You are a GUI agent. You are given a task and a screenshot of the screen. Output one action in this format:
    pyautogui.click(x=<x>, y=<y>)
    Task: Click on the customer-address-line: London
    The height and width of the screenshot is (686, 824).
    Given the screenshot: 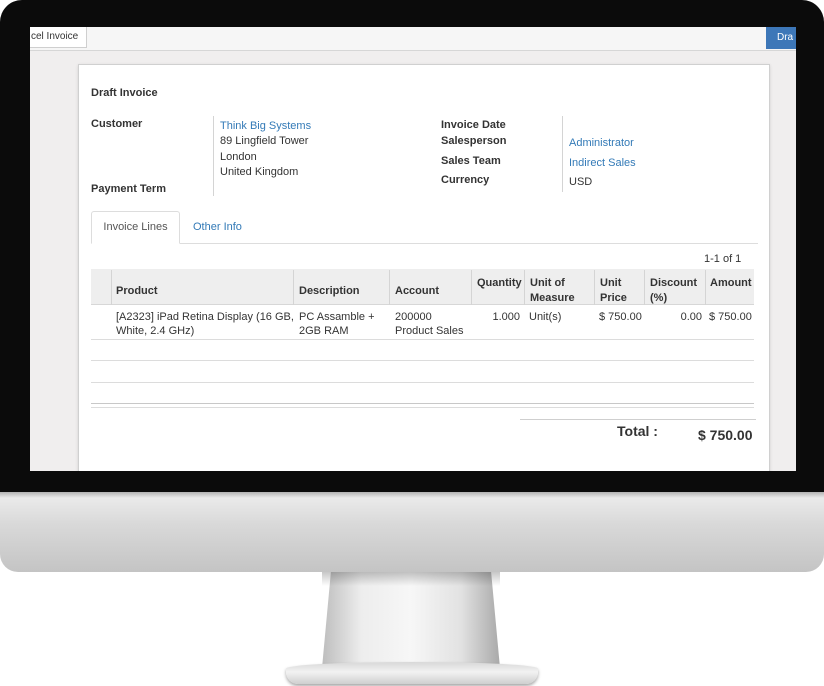 What is the action you would take?
    pyautogui.click(x=238, y=157)
    